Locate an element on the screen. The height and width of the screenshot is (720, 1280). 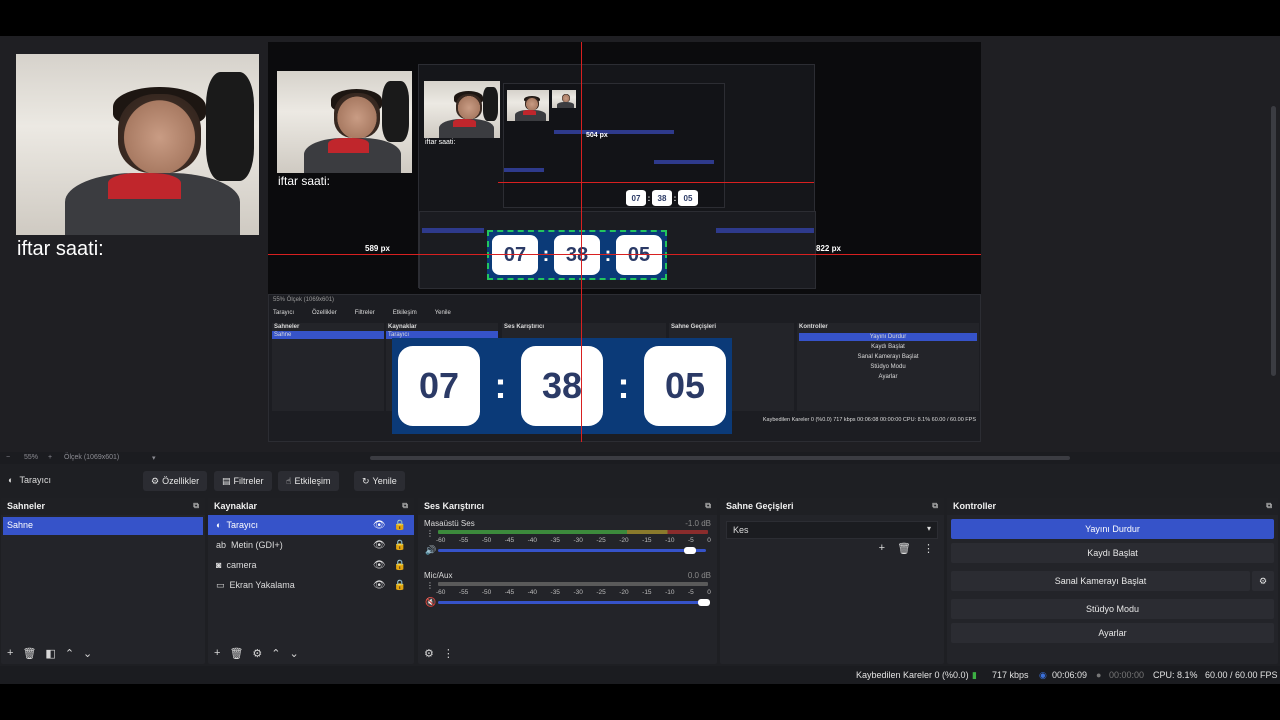
stop-streaming-button: Yayını Durdur is located at coordinates (1112, 529).